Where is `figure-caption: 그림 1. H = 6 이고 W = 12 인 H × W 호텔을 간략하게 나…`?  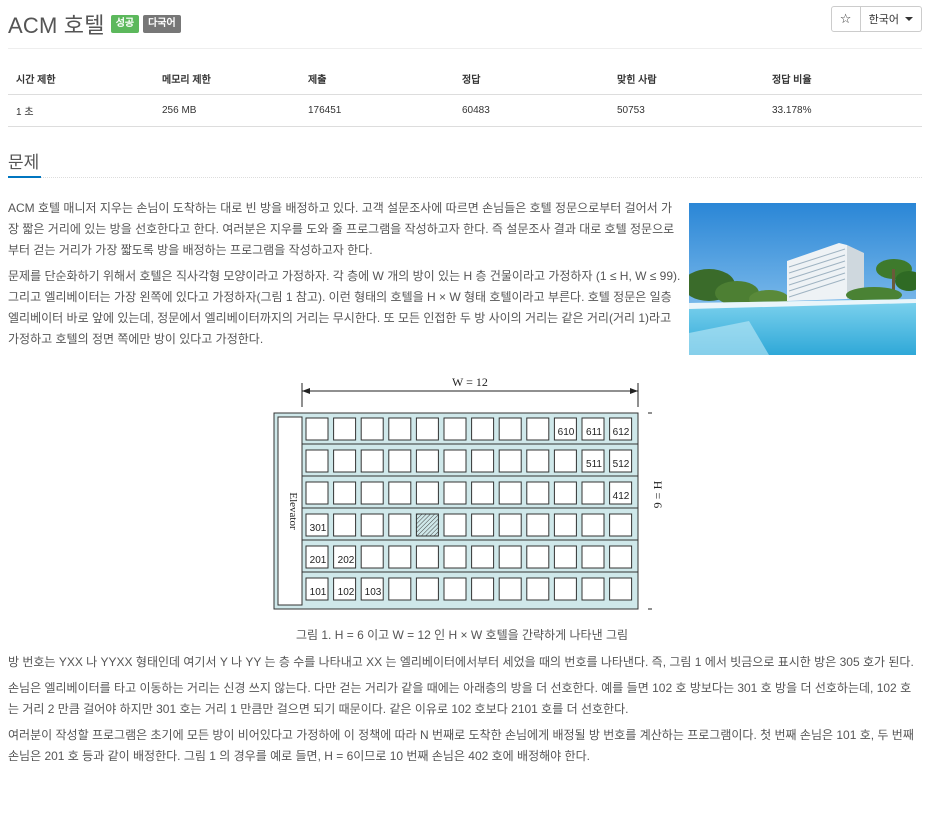
figure-caption: 그림 1. H = 6 이고 W = 12 인 H × W 호텔을 간략하게 나… is located at coordinates (462, 635).